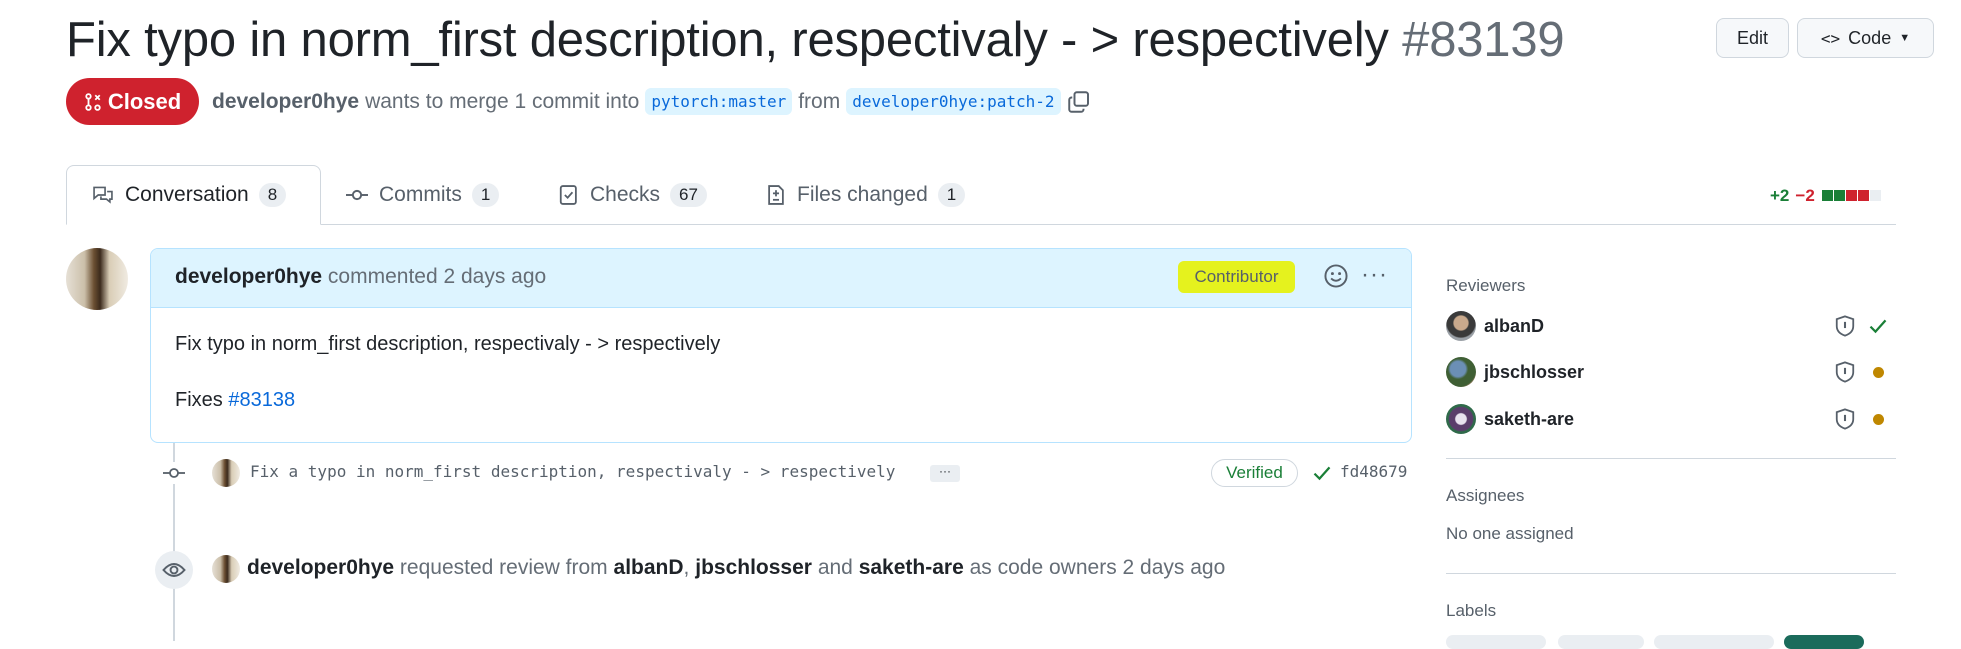 The image size is (1961, 649). I want to click on verified-badge: Verified, so click(1254, 473).